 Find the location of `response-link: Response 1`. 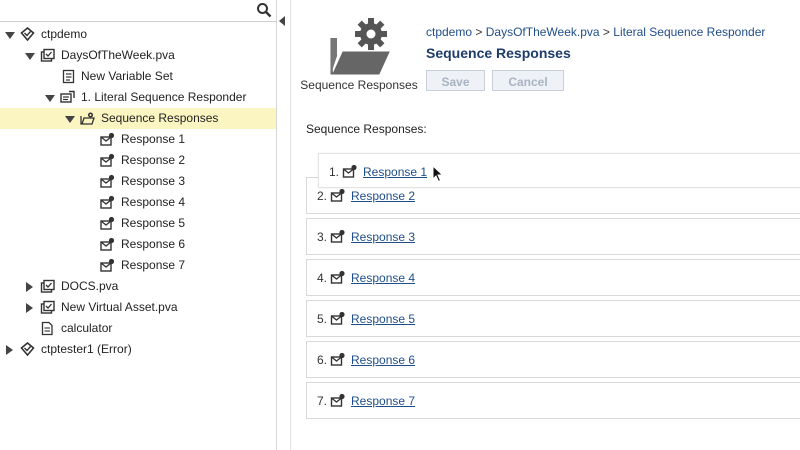

response-link: Response 1 is located at coordinates (395, 172).